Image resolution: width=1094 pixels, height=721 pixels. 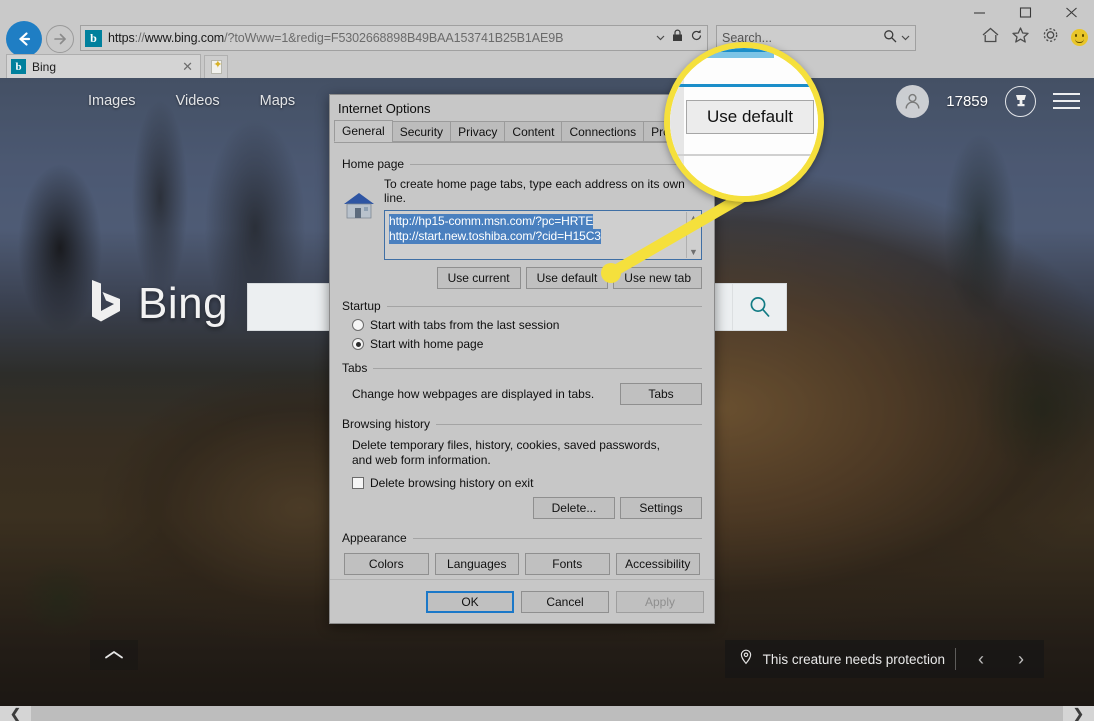 What do you see at coordinates (277, 101) in the screenshot?
I see `bing-nav-item-maps: Maps` at bounding box center [277, 101].